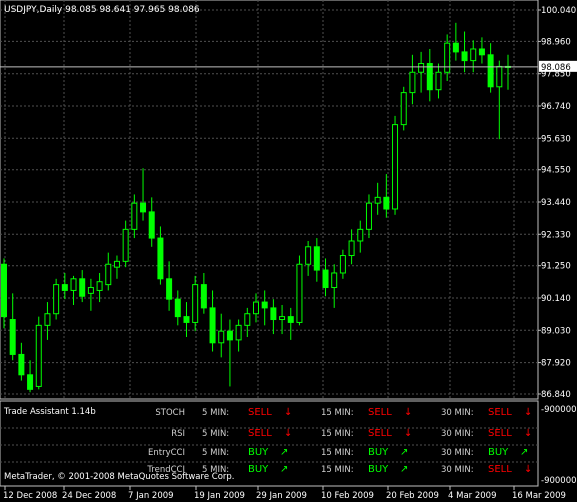  Describe the element at coordinates (412, 496) in the screenshot. I see `time-tick-label: 20 Feb 2009` at that location.